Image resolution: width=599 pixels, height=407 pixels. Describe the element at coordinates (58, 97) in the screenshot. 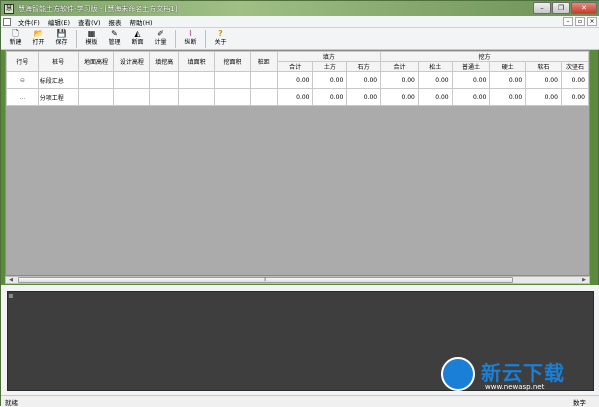

I see `stake-cell: 分项工程` at that location.